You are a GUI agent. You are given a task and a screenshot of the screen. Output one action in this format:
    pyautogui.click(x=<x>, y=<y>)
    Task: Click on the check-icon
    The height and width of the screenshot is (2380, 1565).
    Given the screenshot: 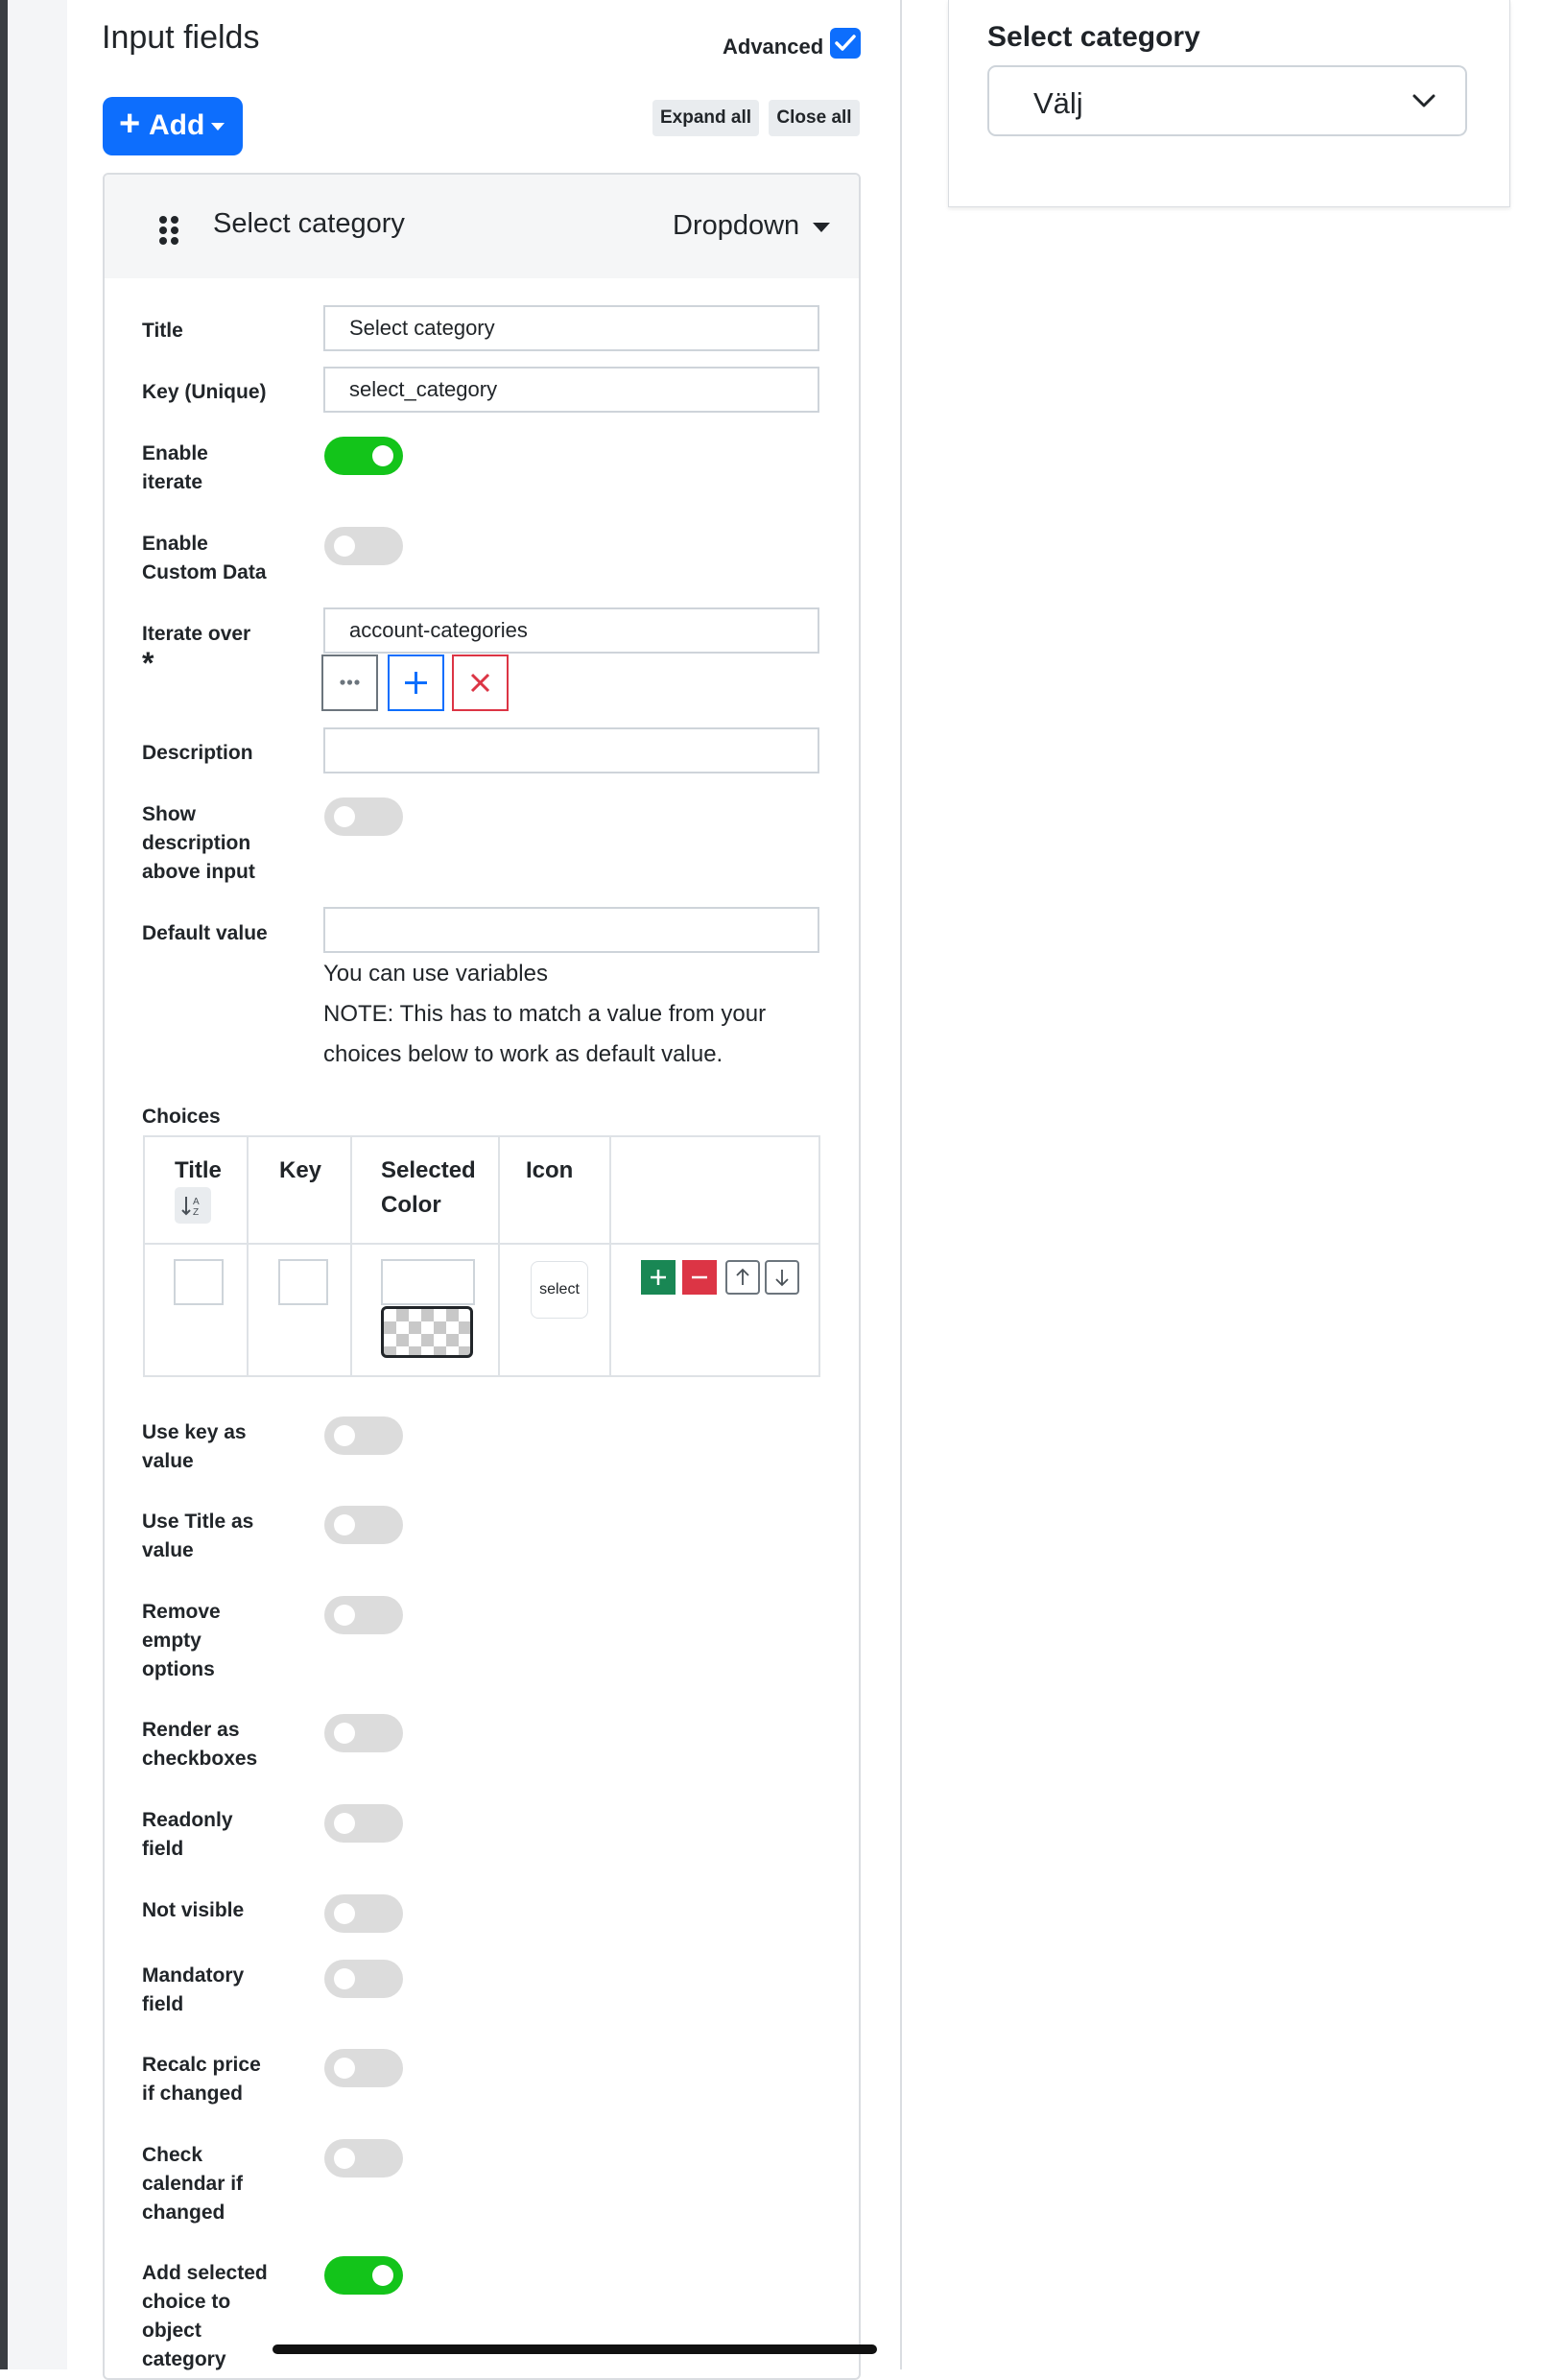 What is the action you would take?
    pyautogui.click(x=845, y=43)
    